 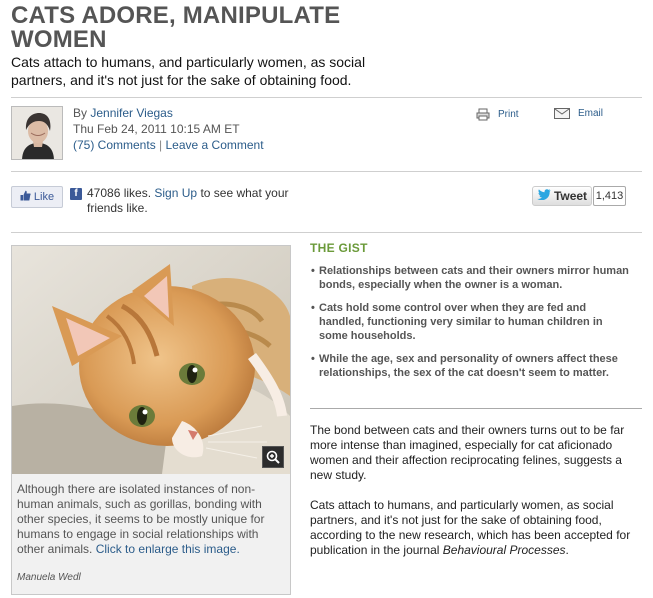 I want to click on gist-heading: THE GIST, so click(x=339, y=248).